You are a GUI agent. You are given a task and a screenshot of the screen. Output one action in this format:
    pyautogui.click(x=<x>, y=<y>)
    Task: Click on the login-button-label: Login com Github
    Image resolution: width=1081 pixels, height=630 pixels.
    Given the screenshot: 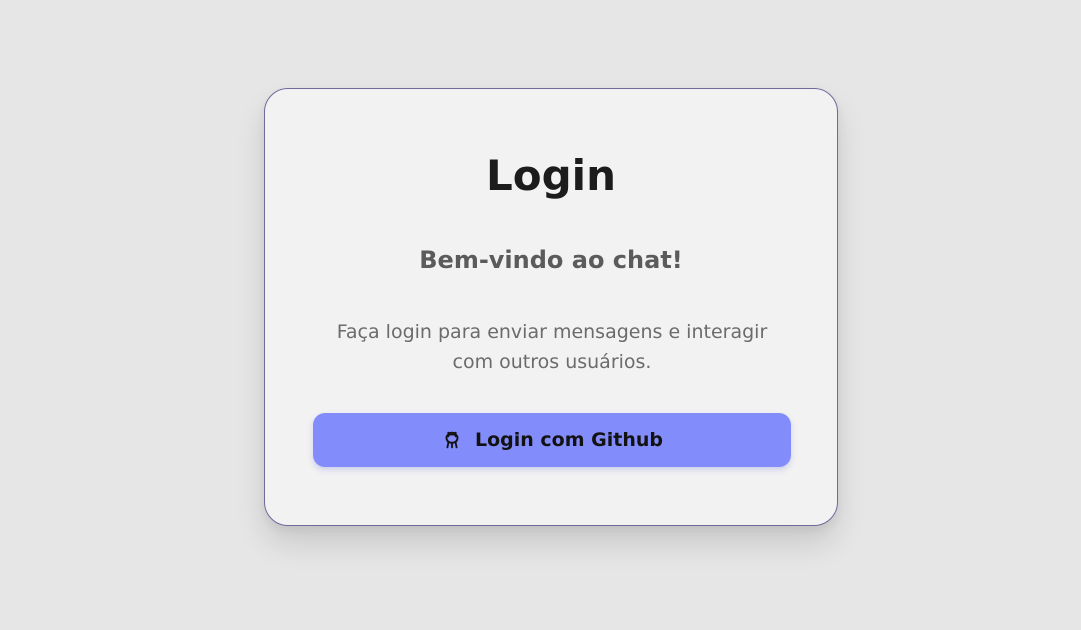 What is the action you would take?
    pyautogui.click(x=569, y=440)
    